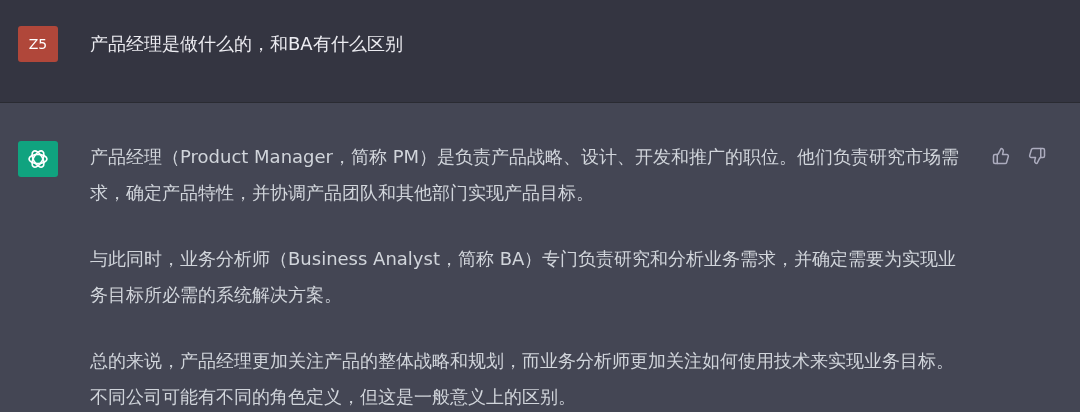 Image resolution: width=1080 pixels, height=412 pixels. I want to click on response-paragraph: 产品经理（Product Manager，简称 PM）是负责产品战略、设计、开发和推广的职位。他们负责研究市场需求，确定产品特性，并协调产品团队和其他部门实现产品目标。, so click(525, 175).